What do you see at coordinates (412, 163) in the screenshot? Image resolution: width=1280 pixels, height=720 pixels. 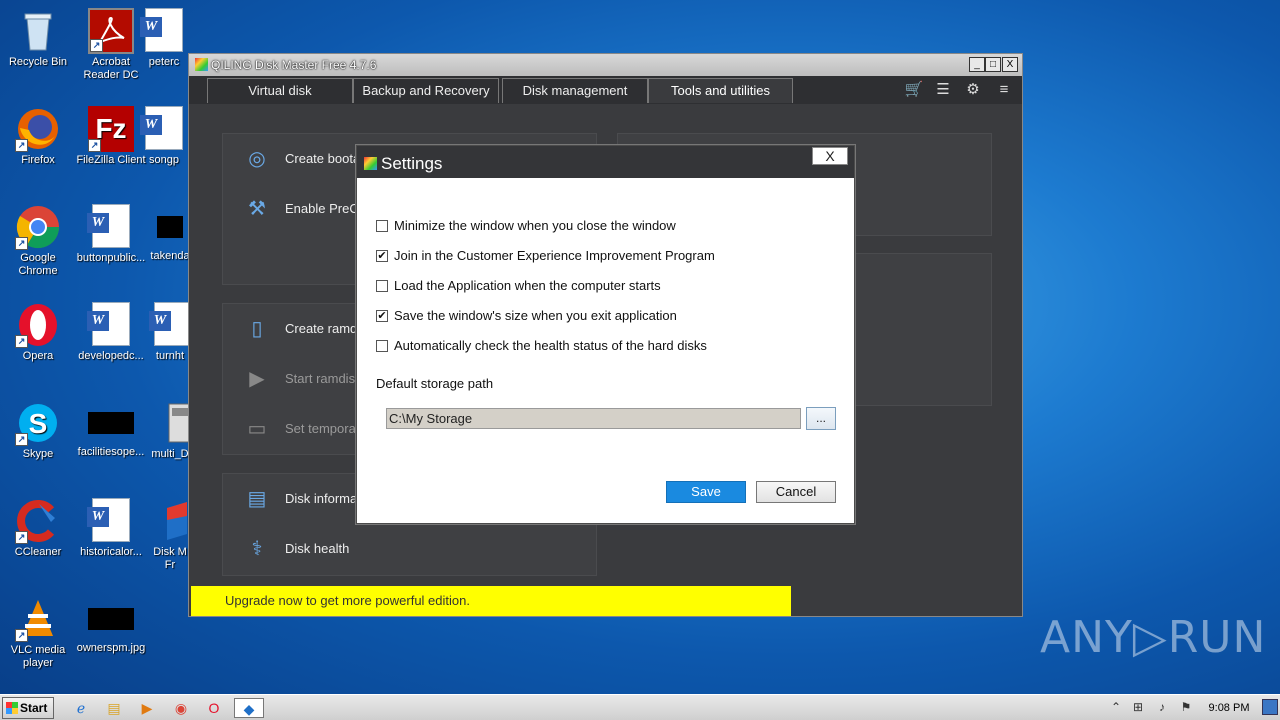 I see `settings-title: Settings` at bounding box center [412, 163].